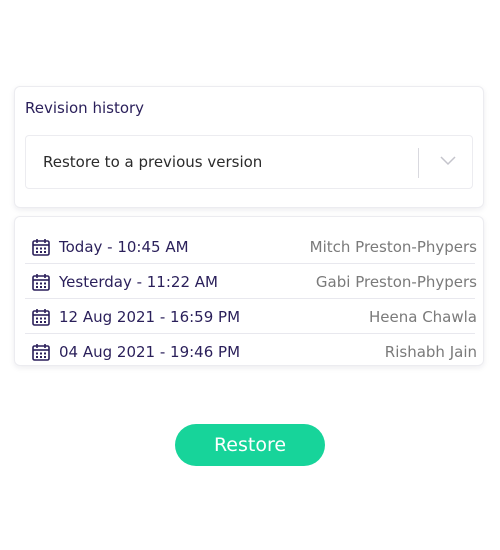 The image size is (500, 550). Describe the element at coordinates (124, 247) in the screenshot. I see `revision-date: Today - 10:45 AM` at that location.